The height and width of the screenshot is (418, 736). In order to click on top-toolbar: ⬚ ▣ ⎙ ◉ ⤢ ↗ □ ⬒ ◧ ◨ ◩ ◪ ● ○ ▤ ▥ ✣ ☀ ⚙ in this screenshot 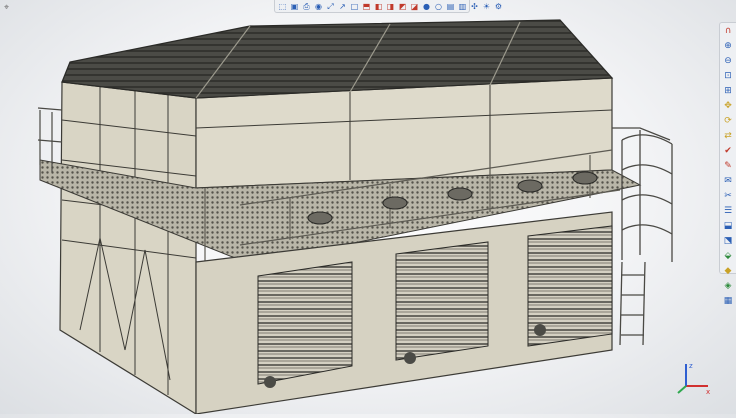, I will do `click(388, 6)`.